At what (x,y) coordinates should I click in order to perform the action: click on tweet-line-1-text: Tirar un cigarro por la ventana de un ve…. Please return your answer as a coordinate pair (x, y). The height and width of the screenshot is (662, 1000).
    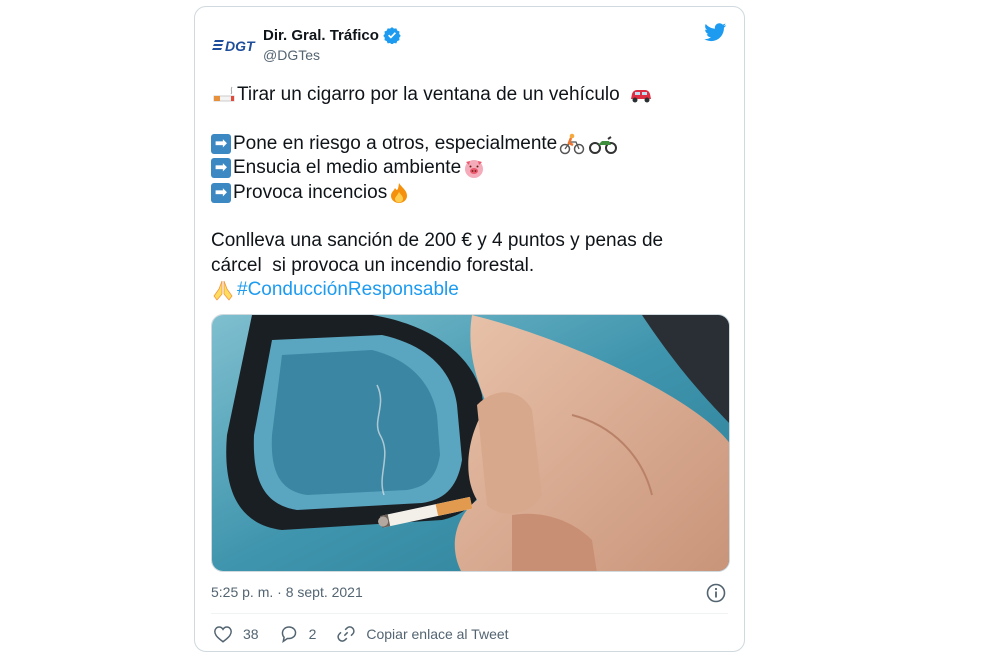
    Looking at the image, I should click on (428, 94).